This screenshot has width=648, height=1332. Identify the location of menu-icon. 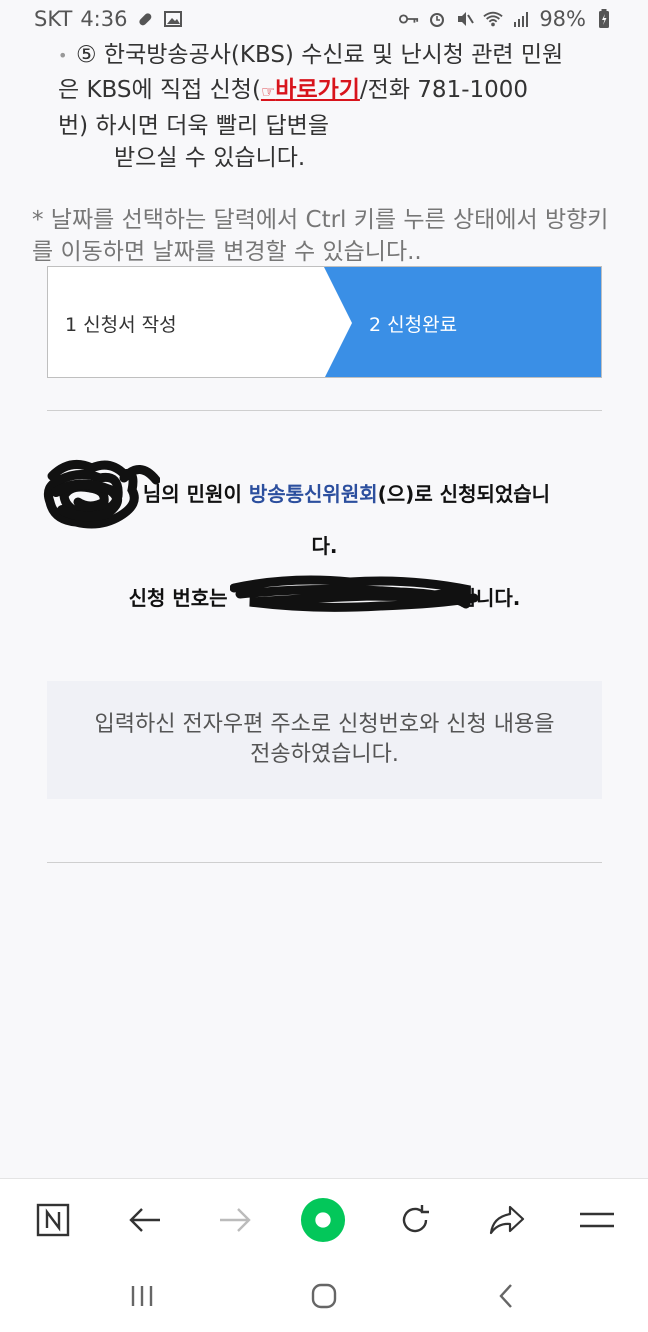
(597, 1220).